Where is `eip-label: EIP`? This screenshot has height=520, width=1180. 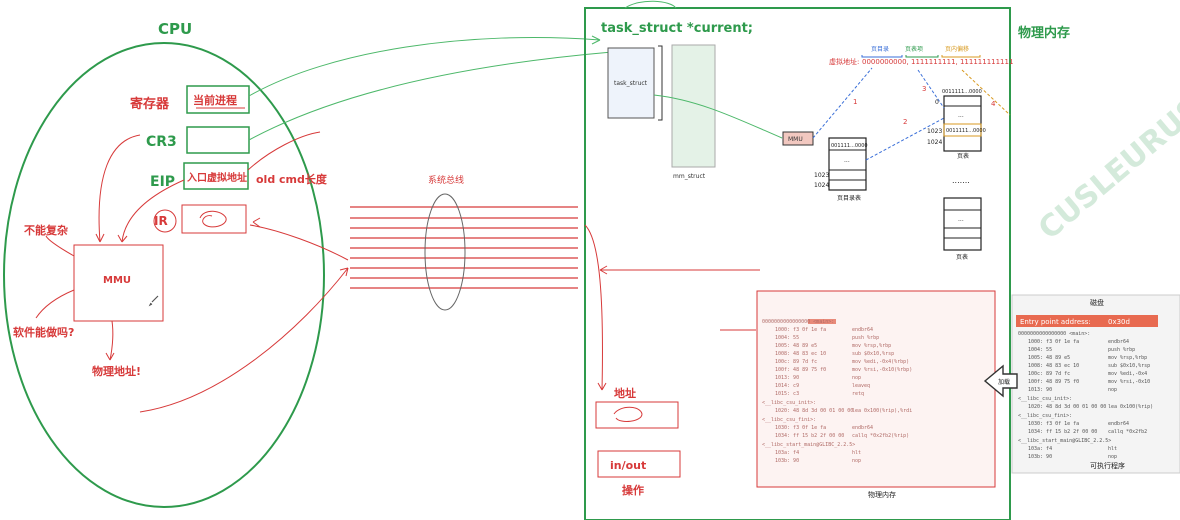
eip-label: EIP is located at coordinates (162, 182).